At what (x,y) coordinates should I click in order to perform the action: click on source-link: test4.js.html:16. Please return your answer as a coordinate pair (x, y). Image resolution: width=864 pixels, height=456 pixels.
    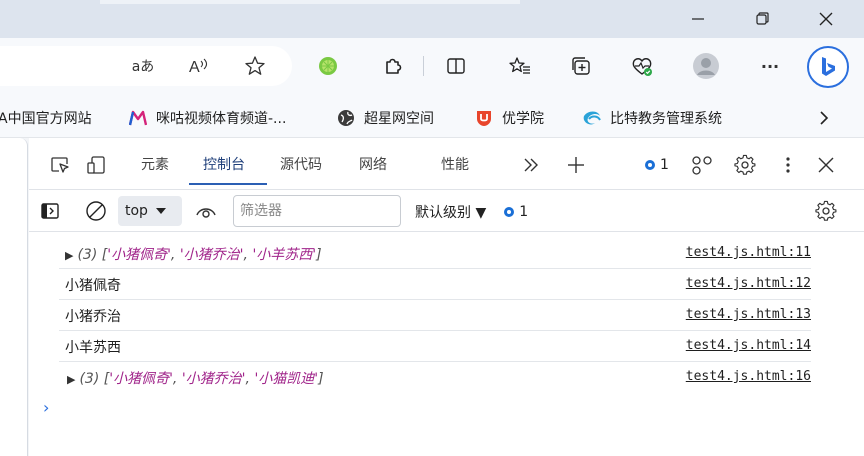
    Looking at the image, I should click on (748, 376).